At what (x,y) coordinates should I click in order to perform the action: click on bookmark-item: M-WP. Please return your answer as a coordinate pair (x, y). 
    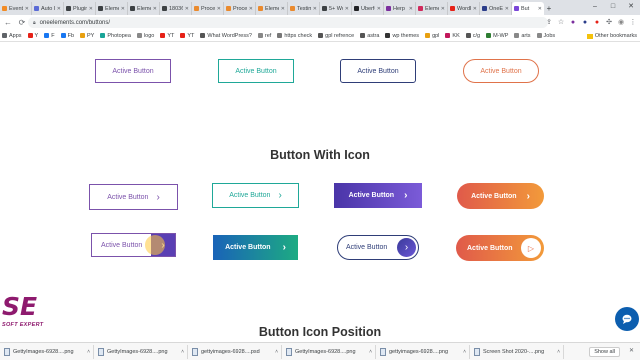
    Looking at the image, I should click on (497, 36).